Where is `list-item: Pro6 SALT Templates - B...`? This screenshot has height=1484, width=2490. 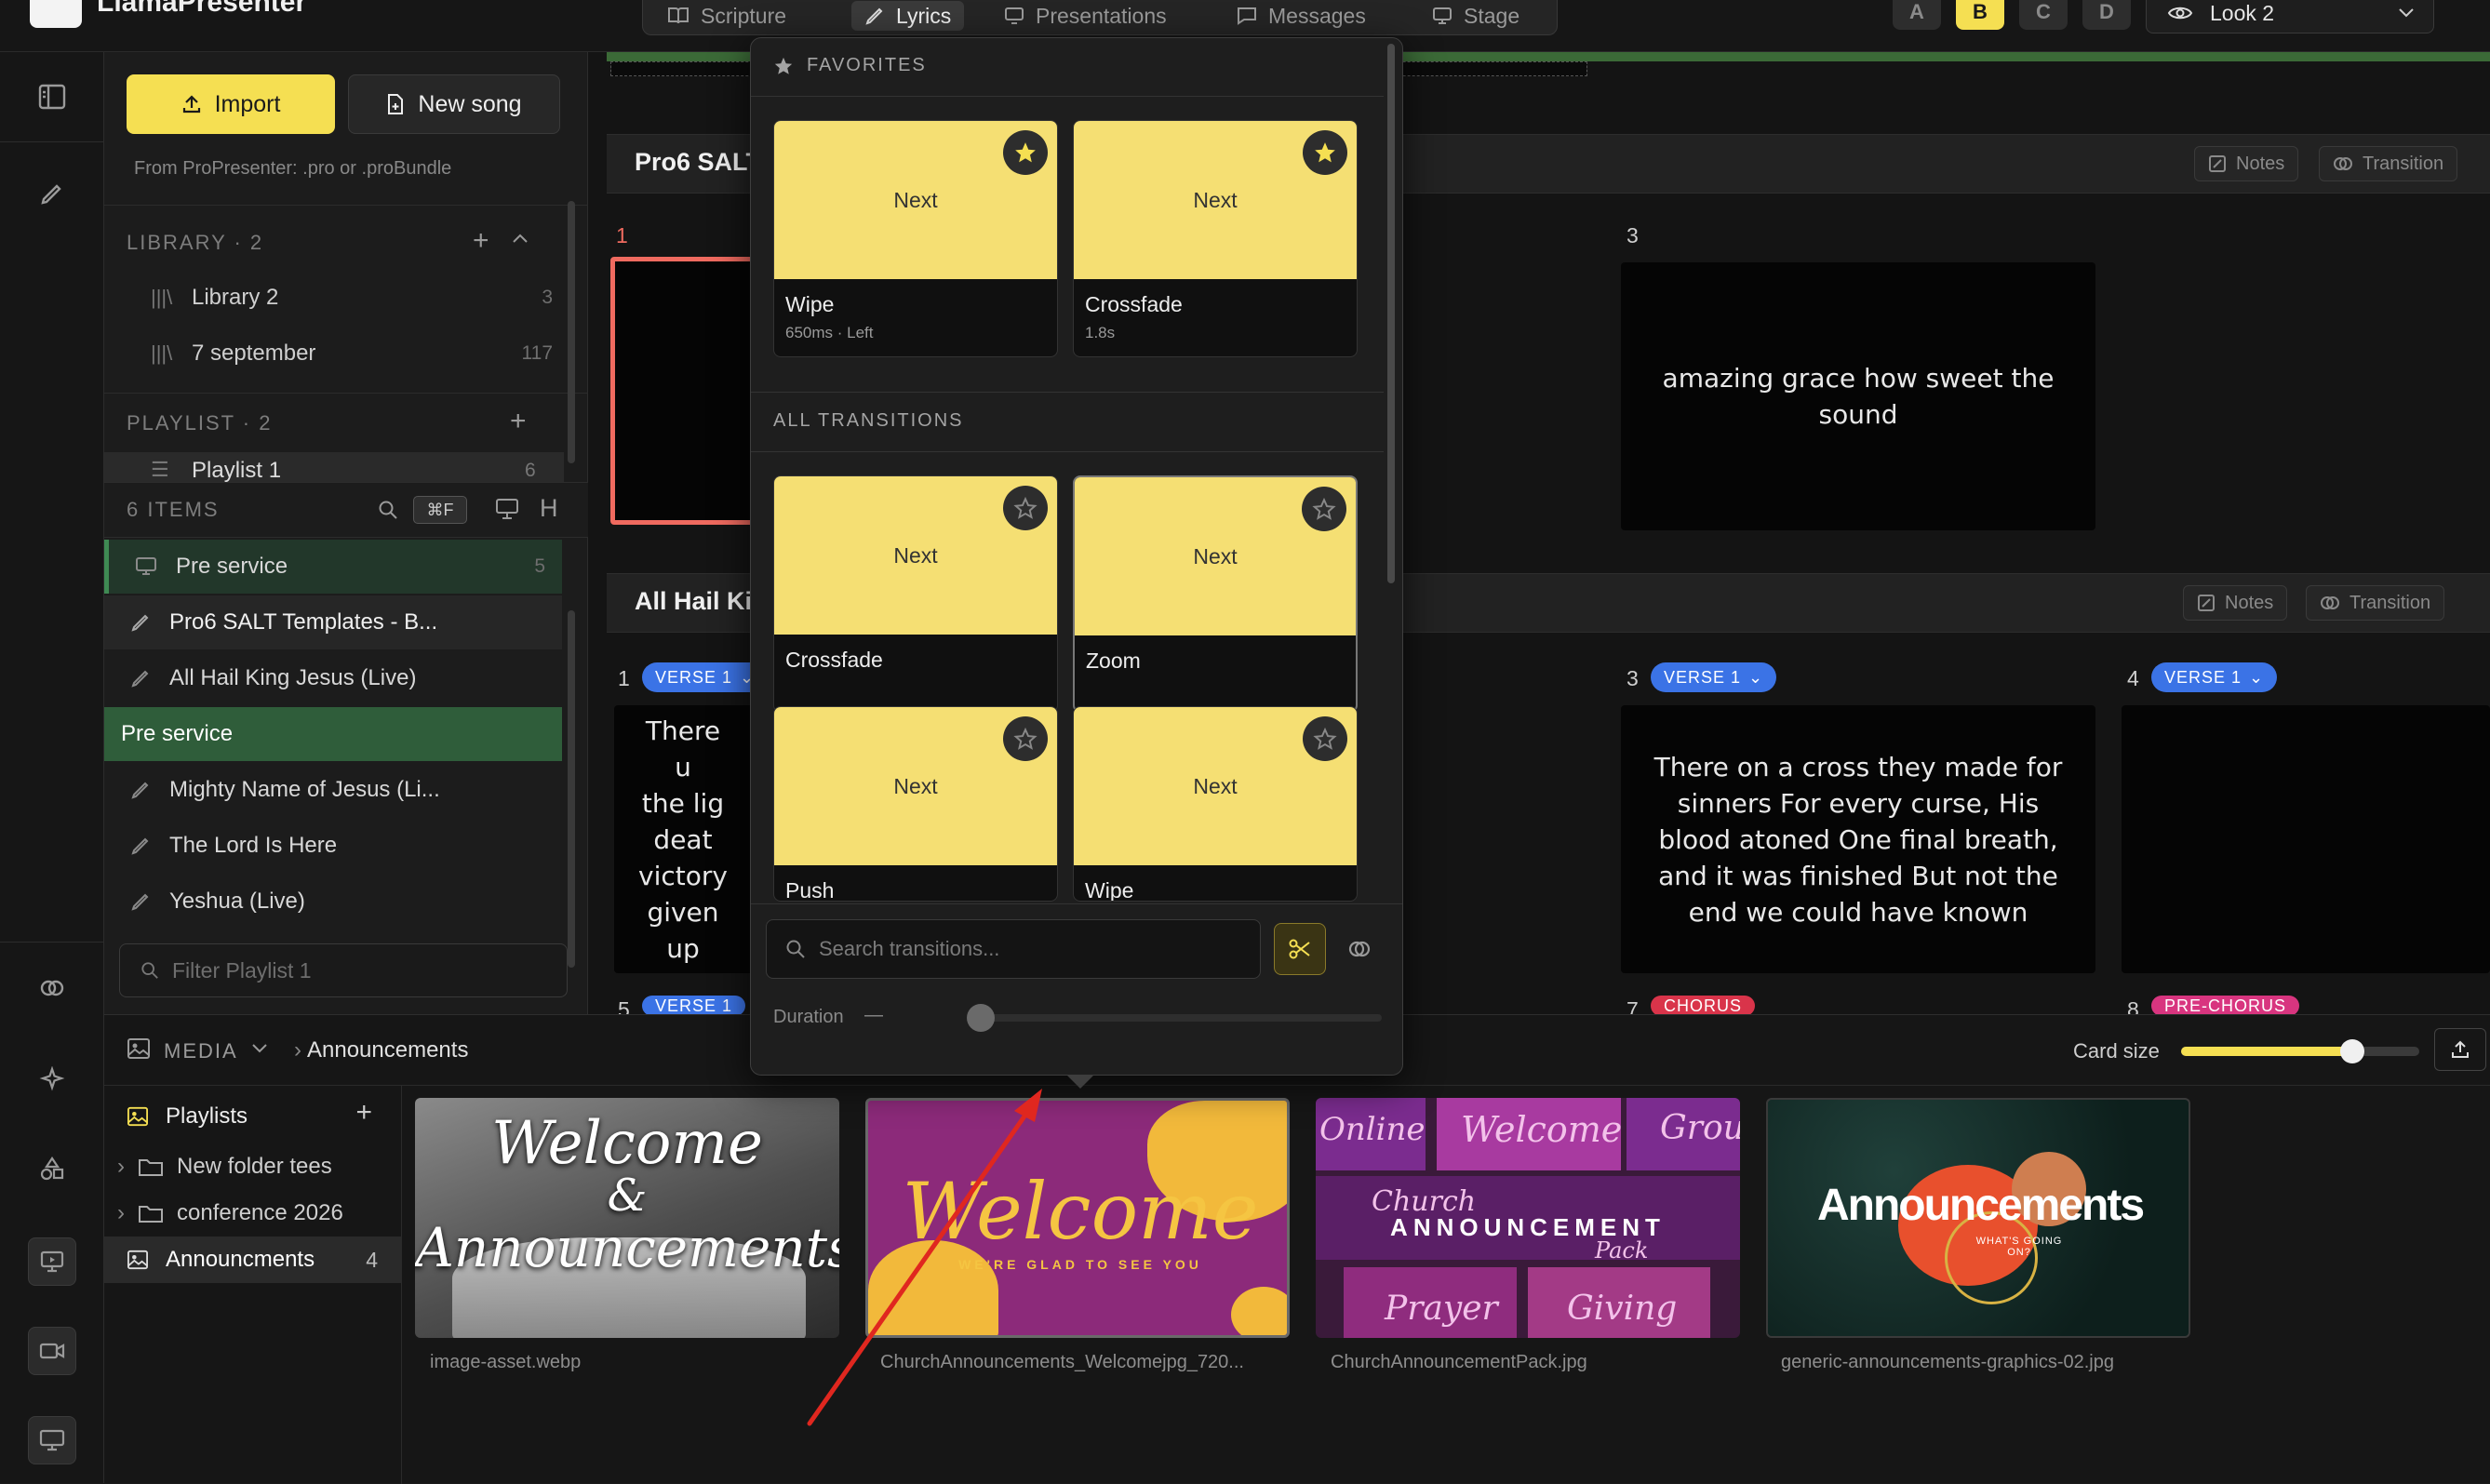 list-item: Pro6 SALT Templates - B... is located at coordinates (333, 622).